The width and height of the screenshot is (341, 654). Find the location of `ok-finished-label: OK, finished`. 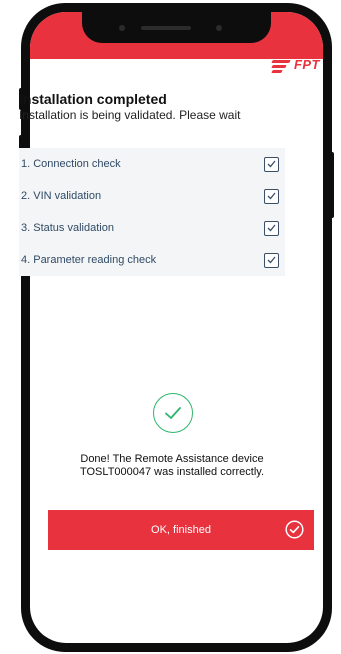

ok-finished-label: OK, finished is located at coordinates (181, 530).